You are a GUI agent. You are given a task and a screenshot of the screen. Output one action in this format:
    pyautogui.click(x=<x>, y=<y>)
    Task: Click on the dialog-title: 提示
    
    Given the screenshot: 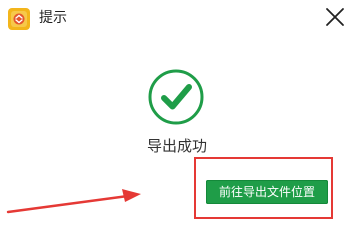 What is the action you would take?
    pyautogui.click(x=53, y=18)
    